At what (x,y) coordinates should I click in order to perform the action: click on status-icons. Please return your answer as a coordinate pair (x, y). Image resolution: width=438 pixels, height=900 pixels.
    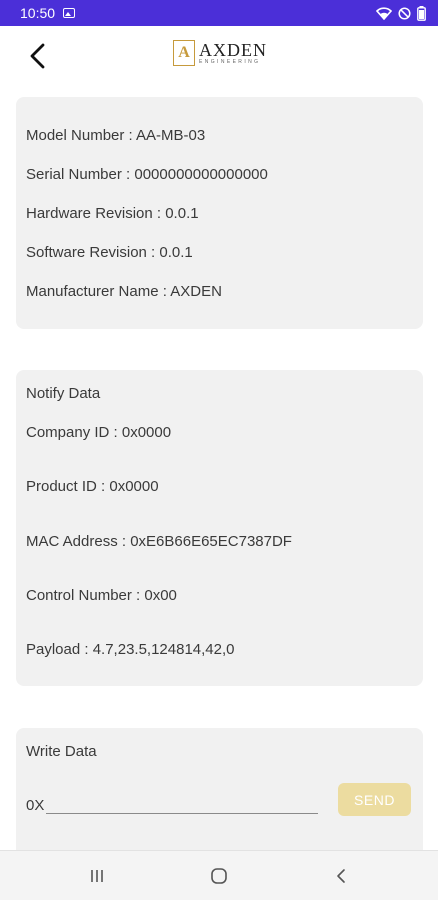
    Looking at the image, I should click on (401, 13).